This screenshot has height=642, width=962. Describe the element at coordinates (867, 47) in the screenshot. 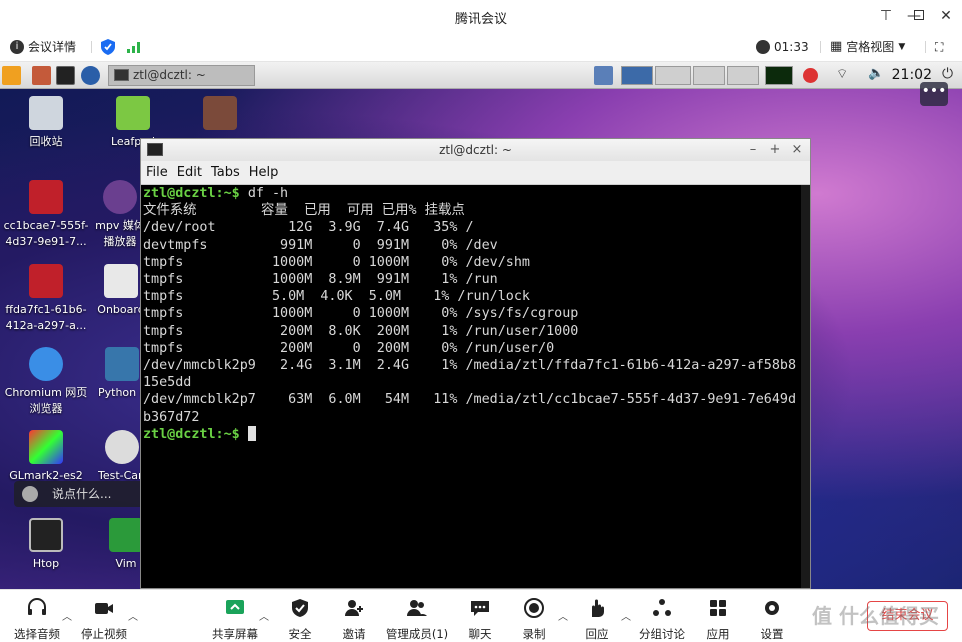

I see `view-mode-dropdown: ▦ 宫格视图 ▼` at that location.